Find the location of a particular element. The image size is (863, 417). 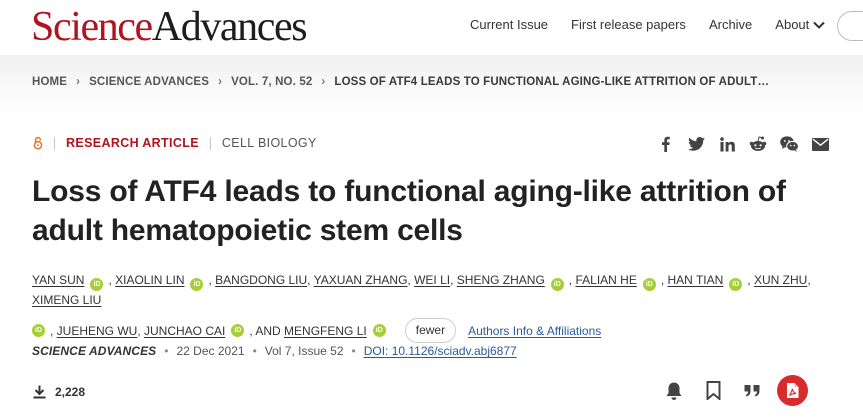

download-count-value: 2,228 is located at coordinates (70, 392).